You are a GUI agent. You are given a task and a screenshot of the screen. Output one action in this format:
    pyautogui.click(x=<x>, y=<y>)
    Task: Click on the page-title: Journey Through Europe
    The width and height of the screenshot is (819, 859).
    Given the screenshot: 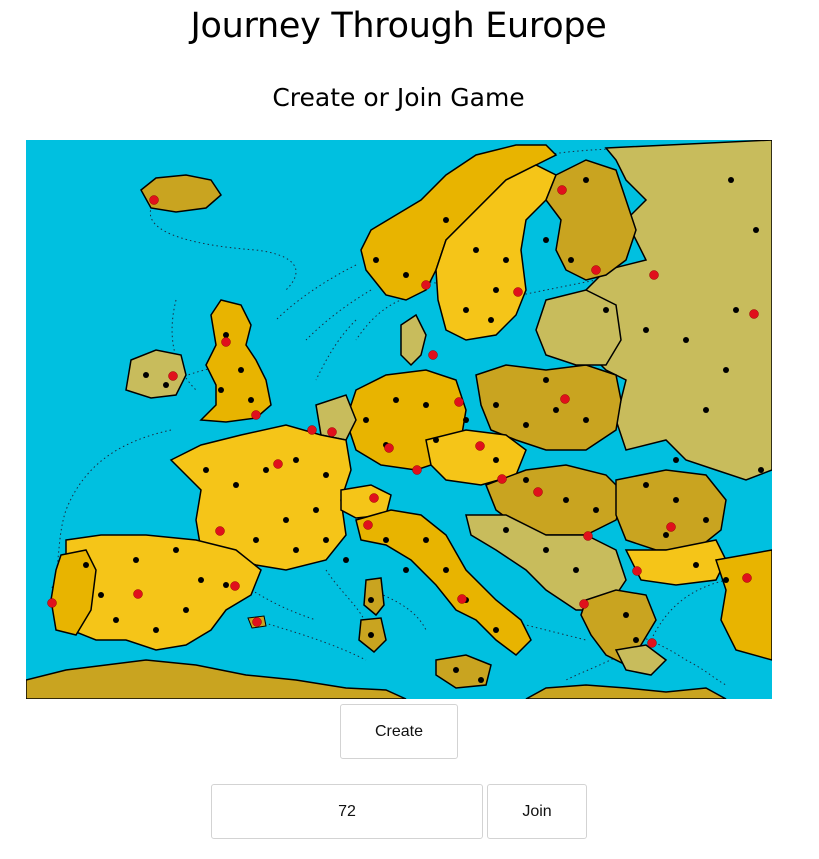 What is the action you would take?
    pyautogui.click(x=398, y=26)
    